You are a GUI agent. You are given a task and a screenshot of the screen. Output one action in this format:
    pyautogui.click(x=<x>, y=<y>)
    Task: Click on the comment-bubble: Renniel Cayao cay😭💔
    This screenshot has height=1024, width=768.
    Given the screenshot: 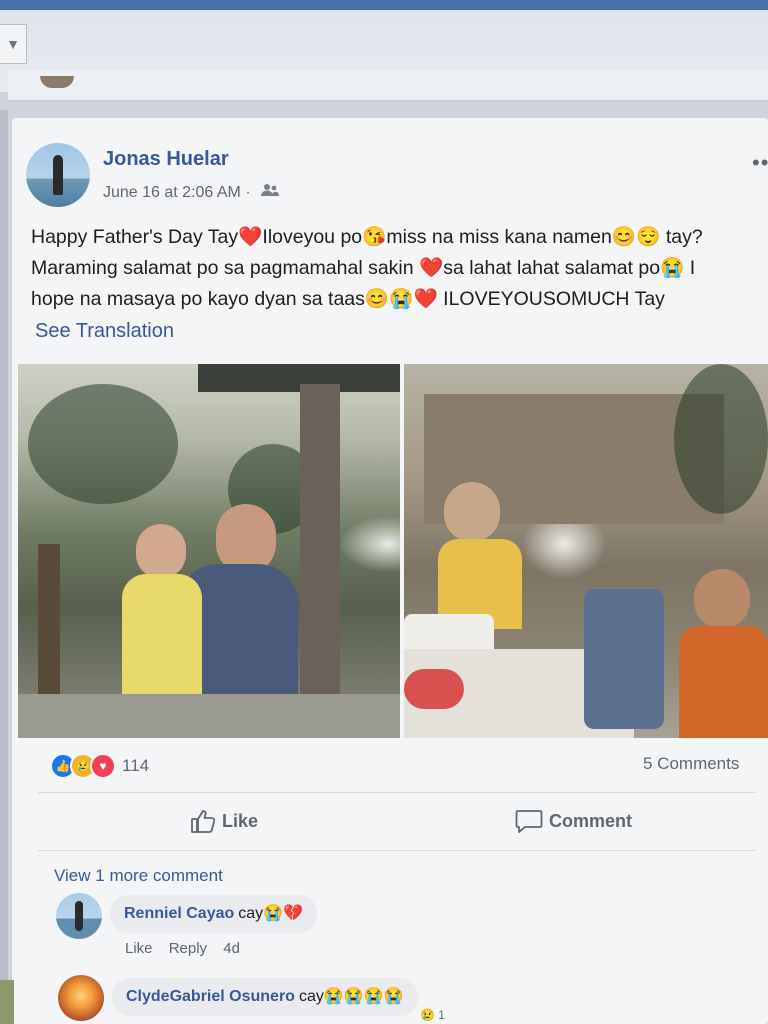 What is the action you would take?
    pyautogui.click(x=214, y=914)
    